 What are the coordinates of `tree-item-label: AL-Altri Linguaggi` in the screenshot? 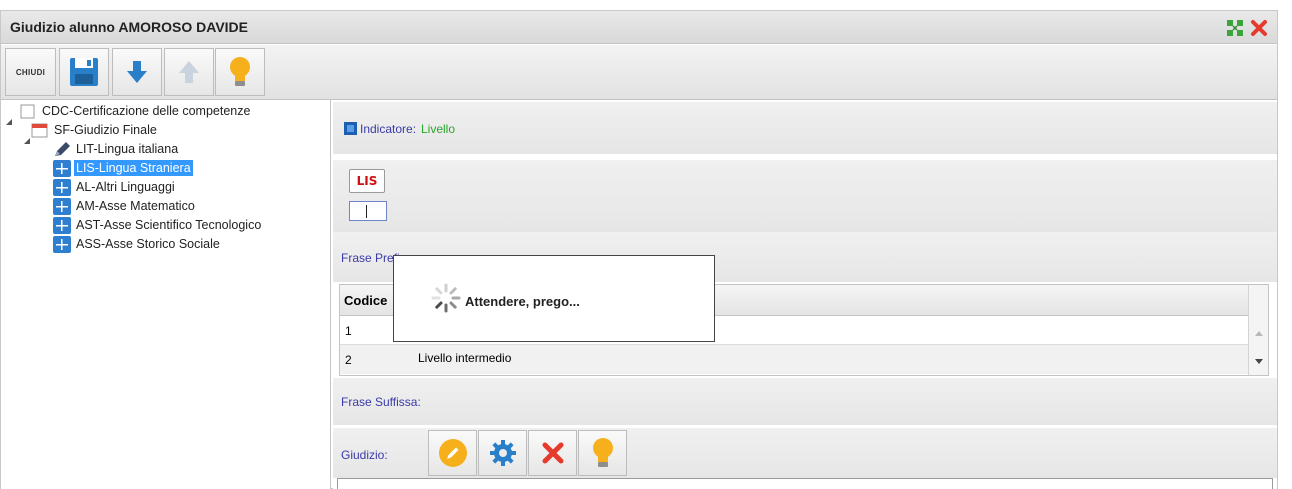 It's located at (125, 187).